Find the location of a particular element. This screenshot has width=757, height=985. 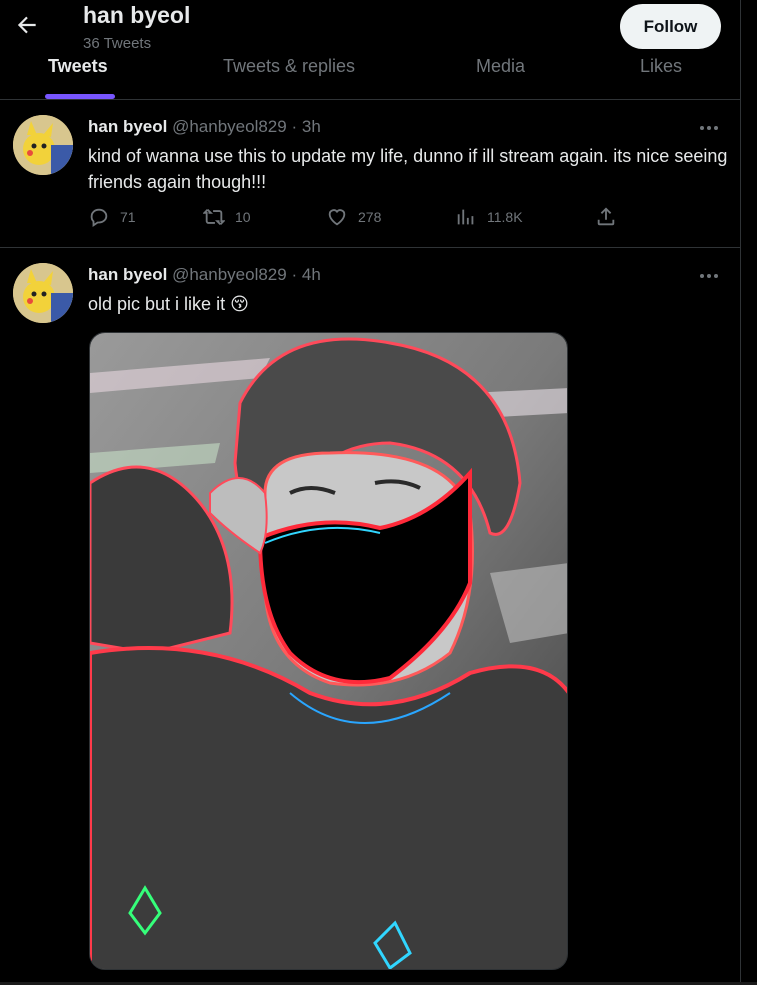

retweet-icon is located at coordinates (214, 217).